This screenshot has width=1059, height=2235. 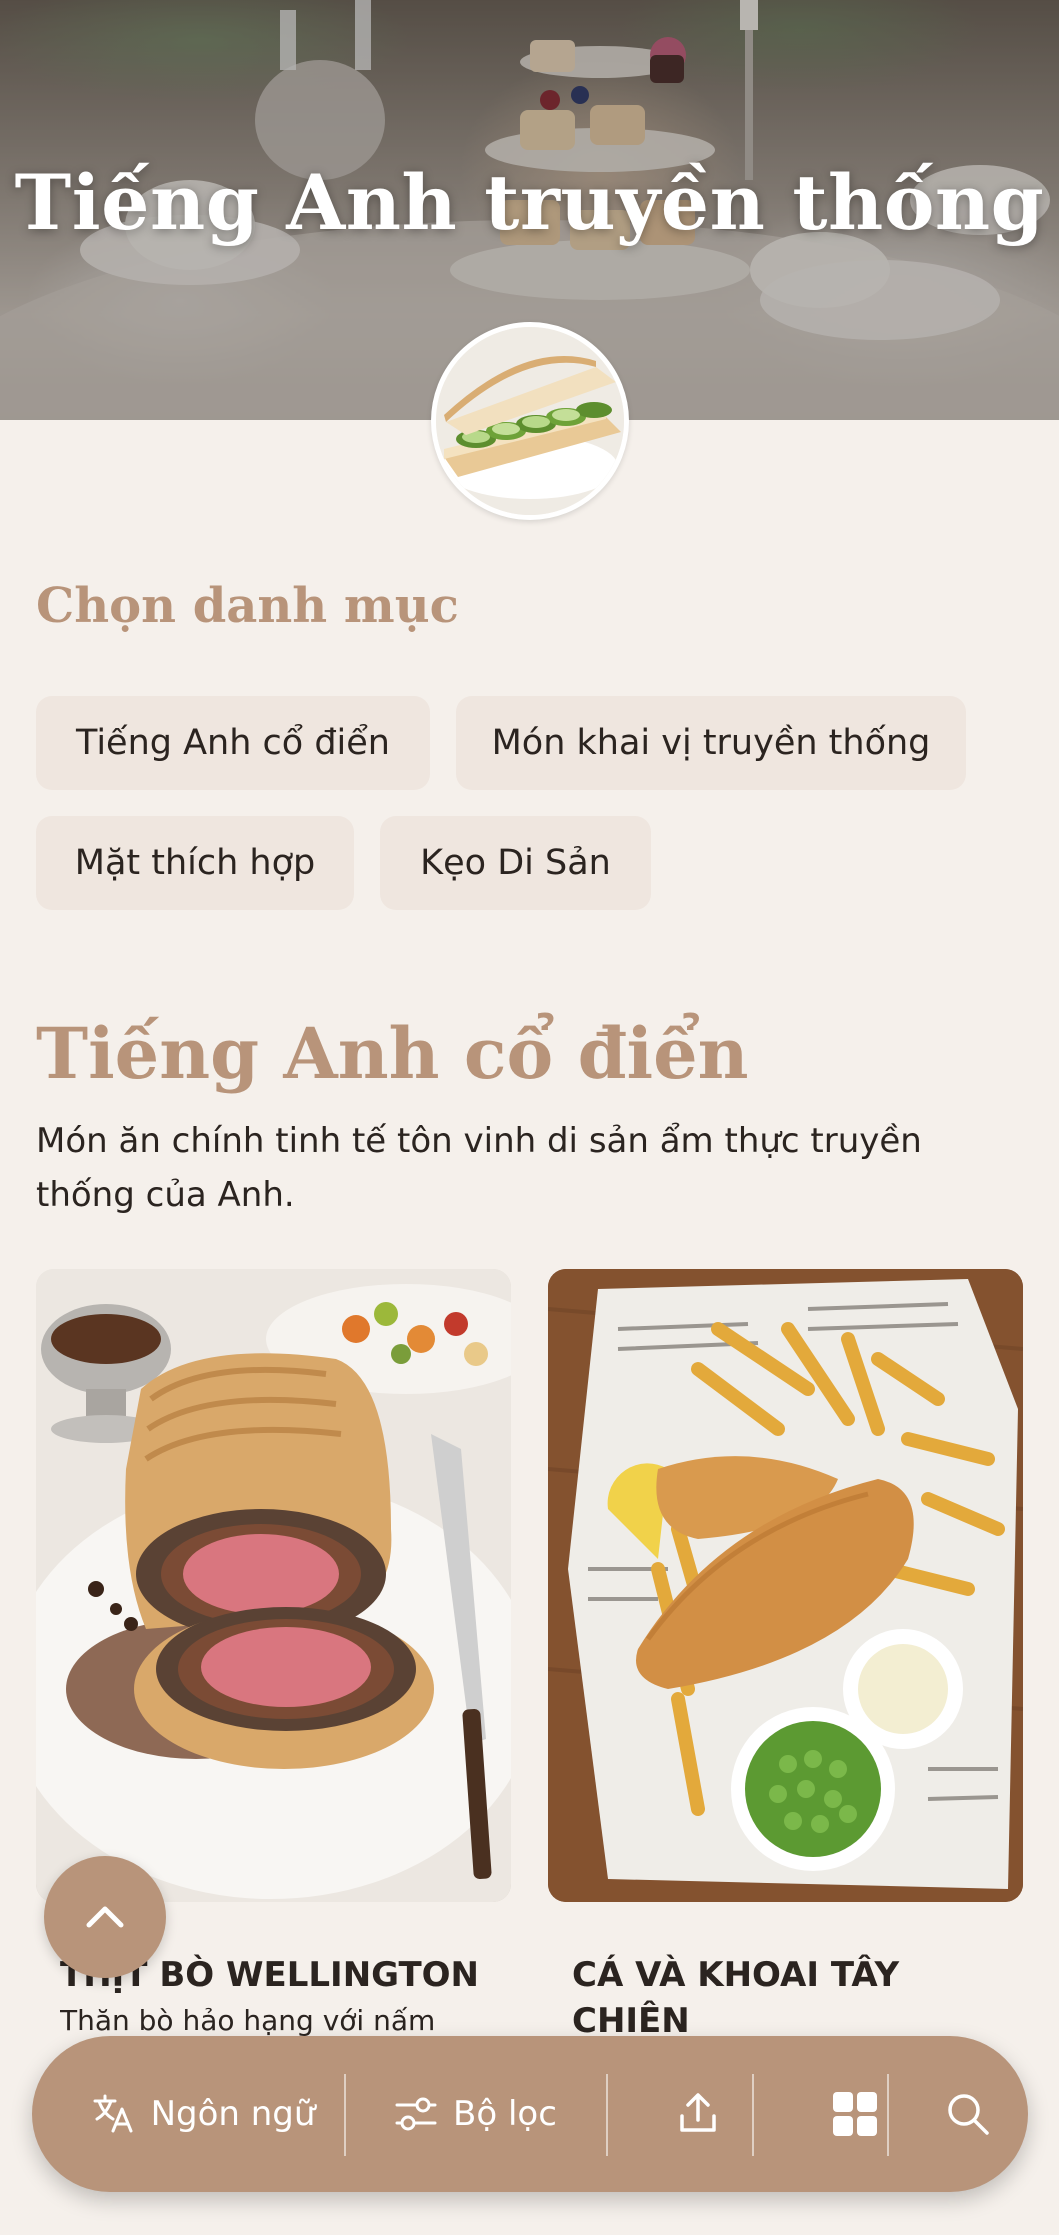 I want to click on share-button, so click(x=698, y=2114).